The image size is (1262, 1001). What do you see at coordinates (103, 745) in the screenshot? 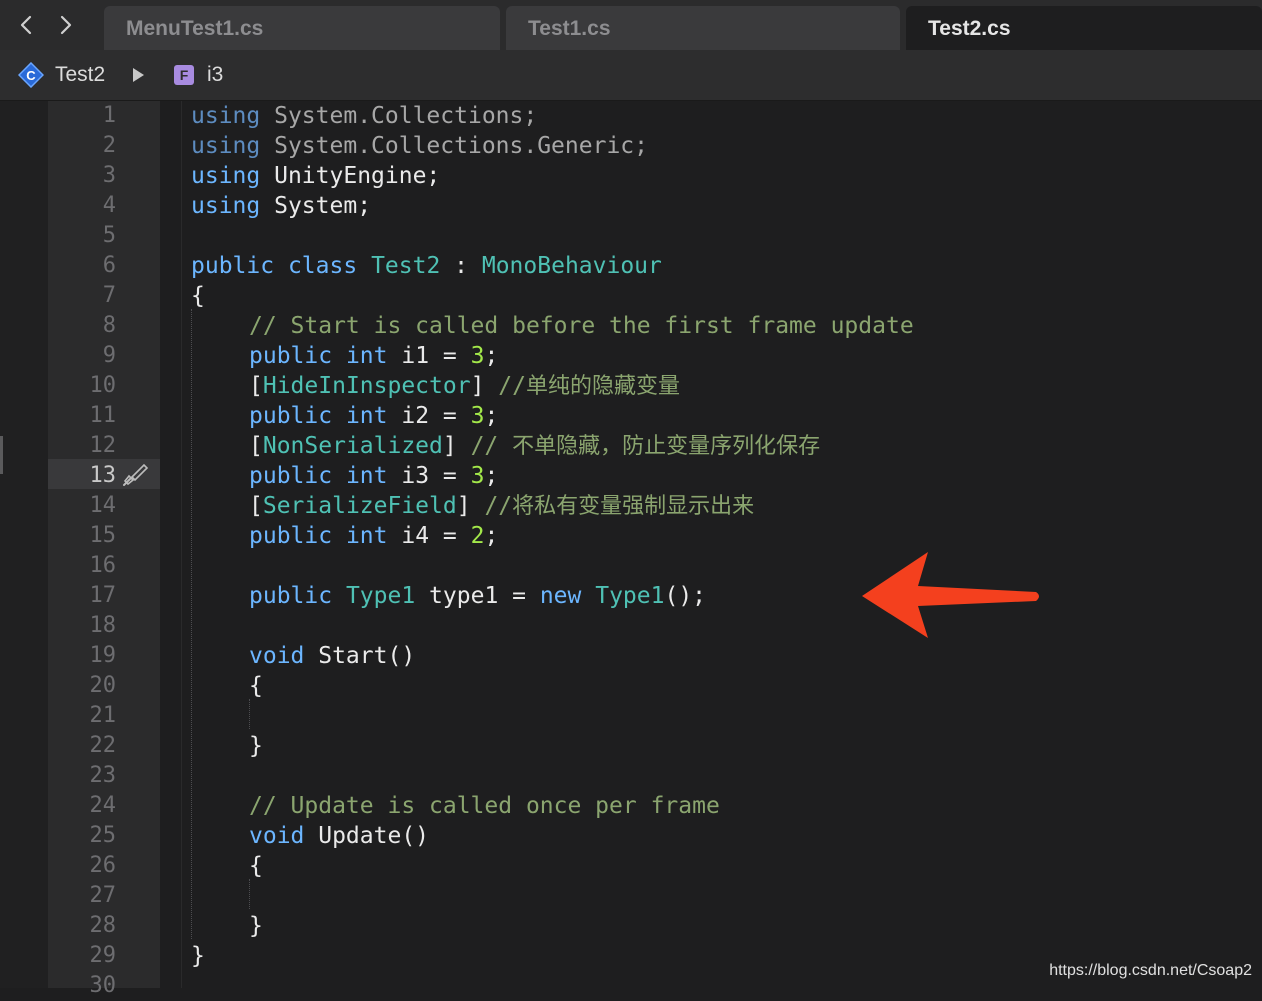
I see `line-number: 22` at bounding box center [103, 745].